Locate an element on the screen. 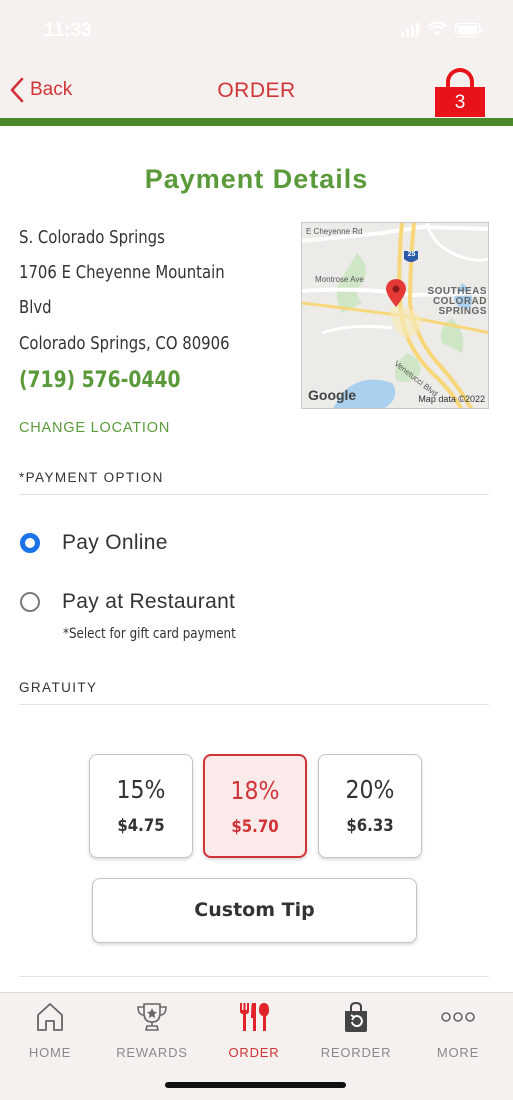 This screenshot has height=1100, width=513. tab-label: REORDER is located at coordinates (356, 1052).